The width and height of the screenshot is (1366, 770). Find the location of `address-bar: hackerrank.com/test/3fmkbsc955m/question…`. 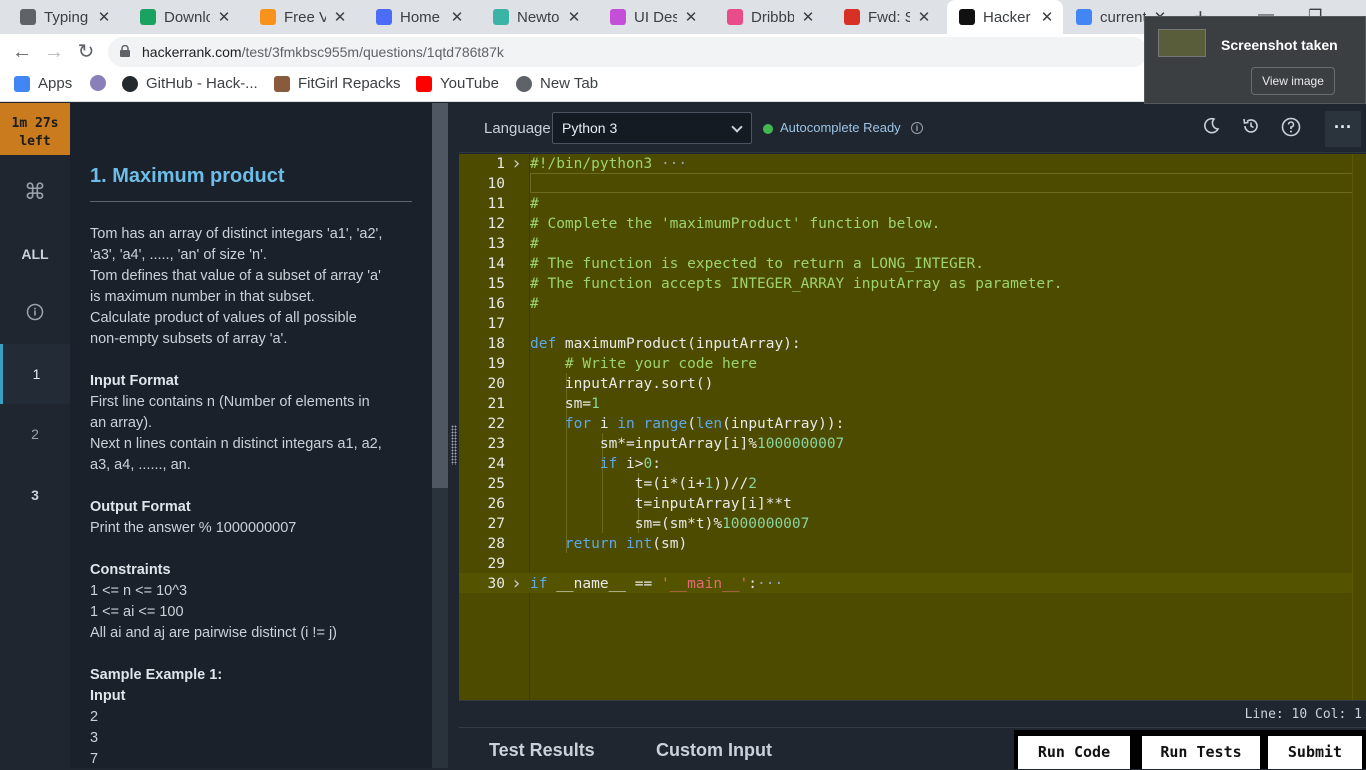

address-bar: hackerrank.com/test/3fmkbsc955m/question… is located at coordinates (628, 52).